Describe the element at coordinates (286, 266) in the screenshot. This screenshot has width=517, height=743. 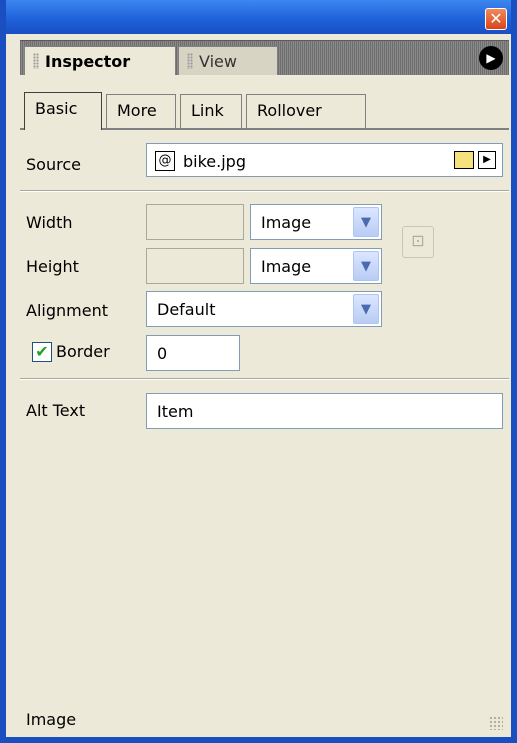
I see `height-unit-value: Image` at that location.